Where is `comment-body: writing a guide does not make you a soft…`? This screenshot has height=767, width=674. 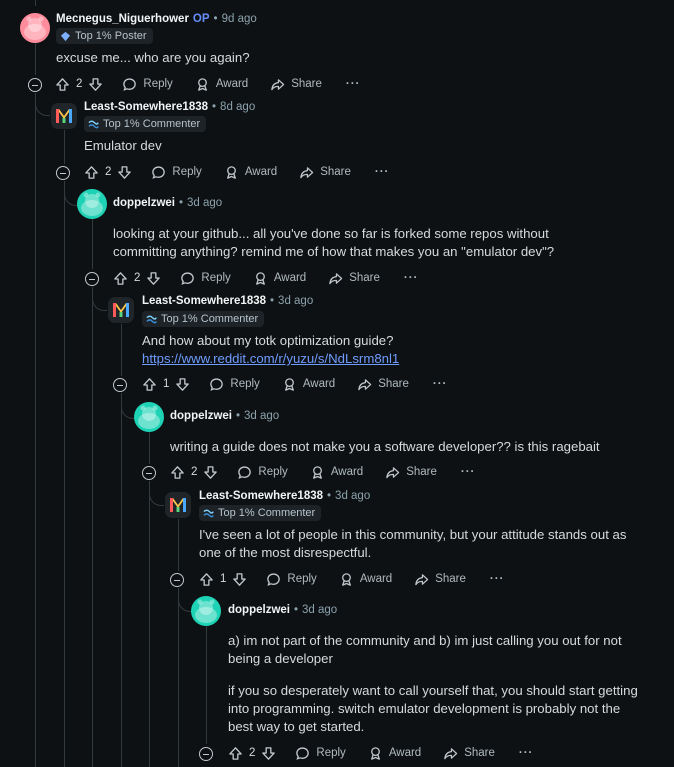
comment-body: writing a guide does not make you a soft… is located at coordinates (385, 447).